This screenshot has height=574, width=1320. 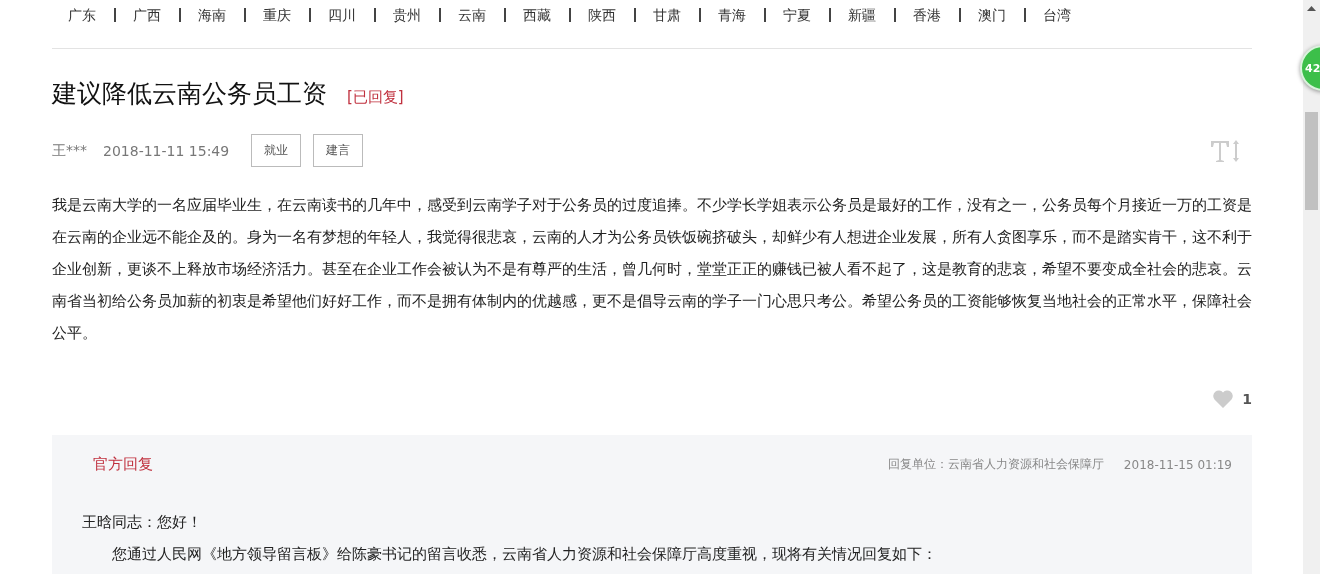 What do you see at coordinates (796, 15) in the screenshot?
I see `nav-link: 宁夏` at bounding box center [796, 15].